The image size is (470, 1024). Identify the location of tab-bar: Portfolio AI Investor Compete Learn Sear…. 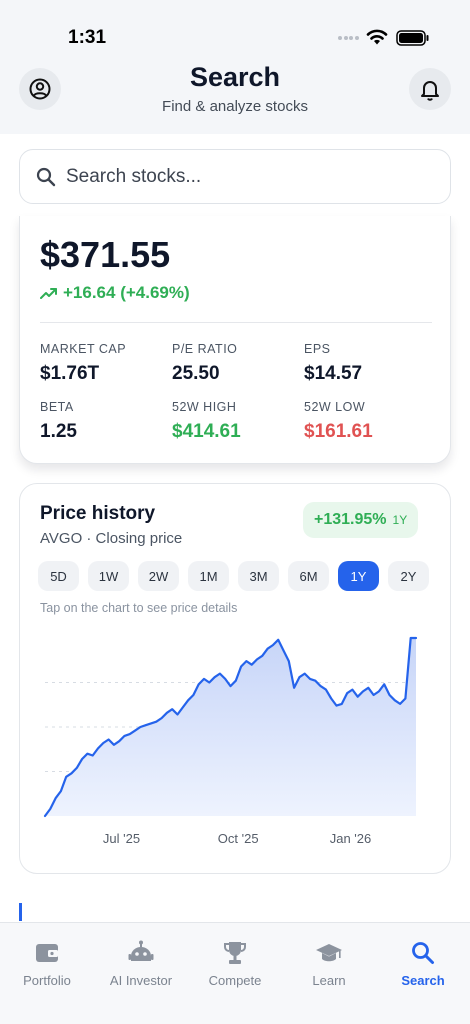
(235, 973).